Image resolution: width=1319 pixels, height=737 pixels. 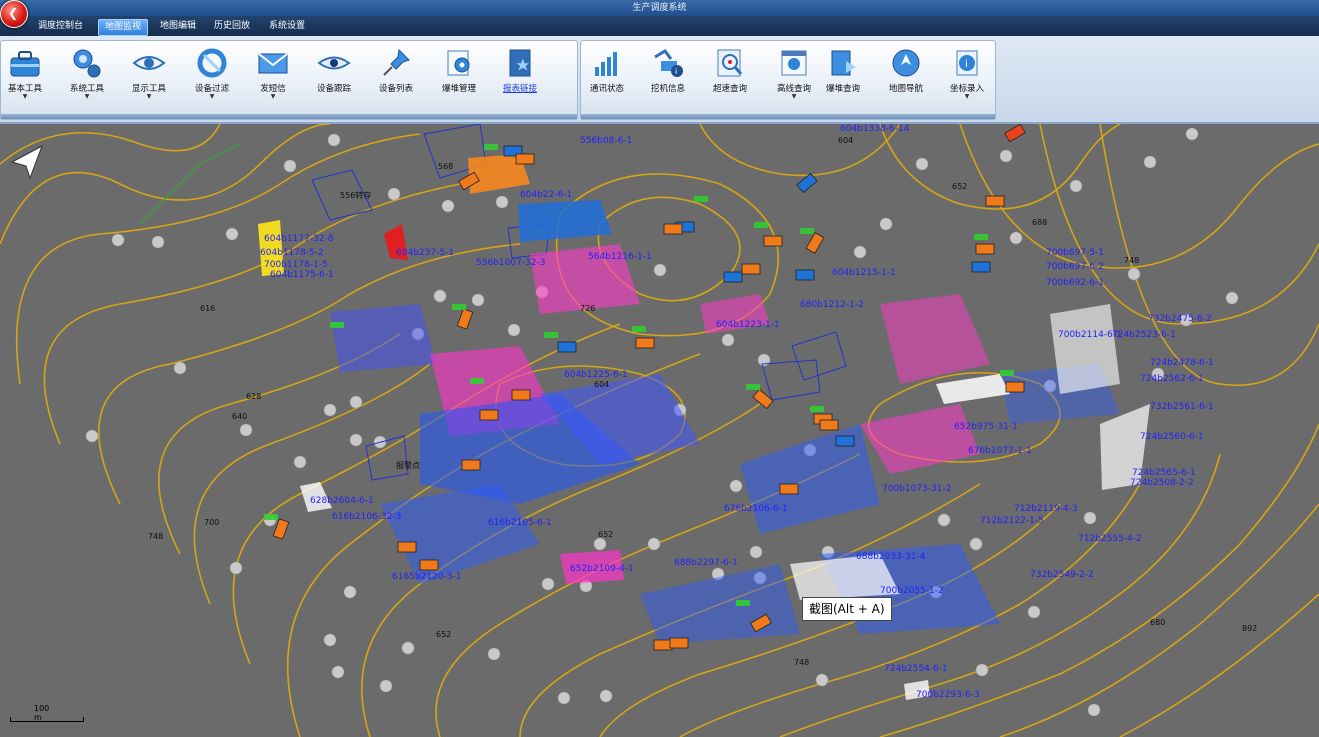 I want to click on device-list-button: 设备列表, so click(x=396, y=76).